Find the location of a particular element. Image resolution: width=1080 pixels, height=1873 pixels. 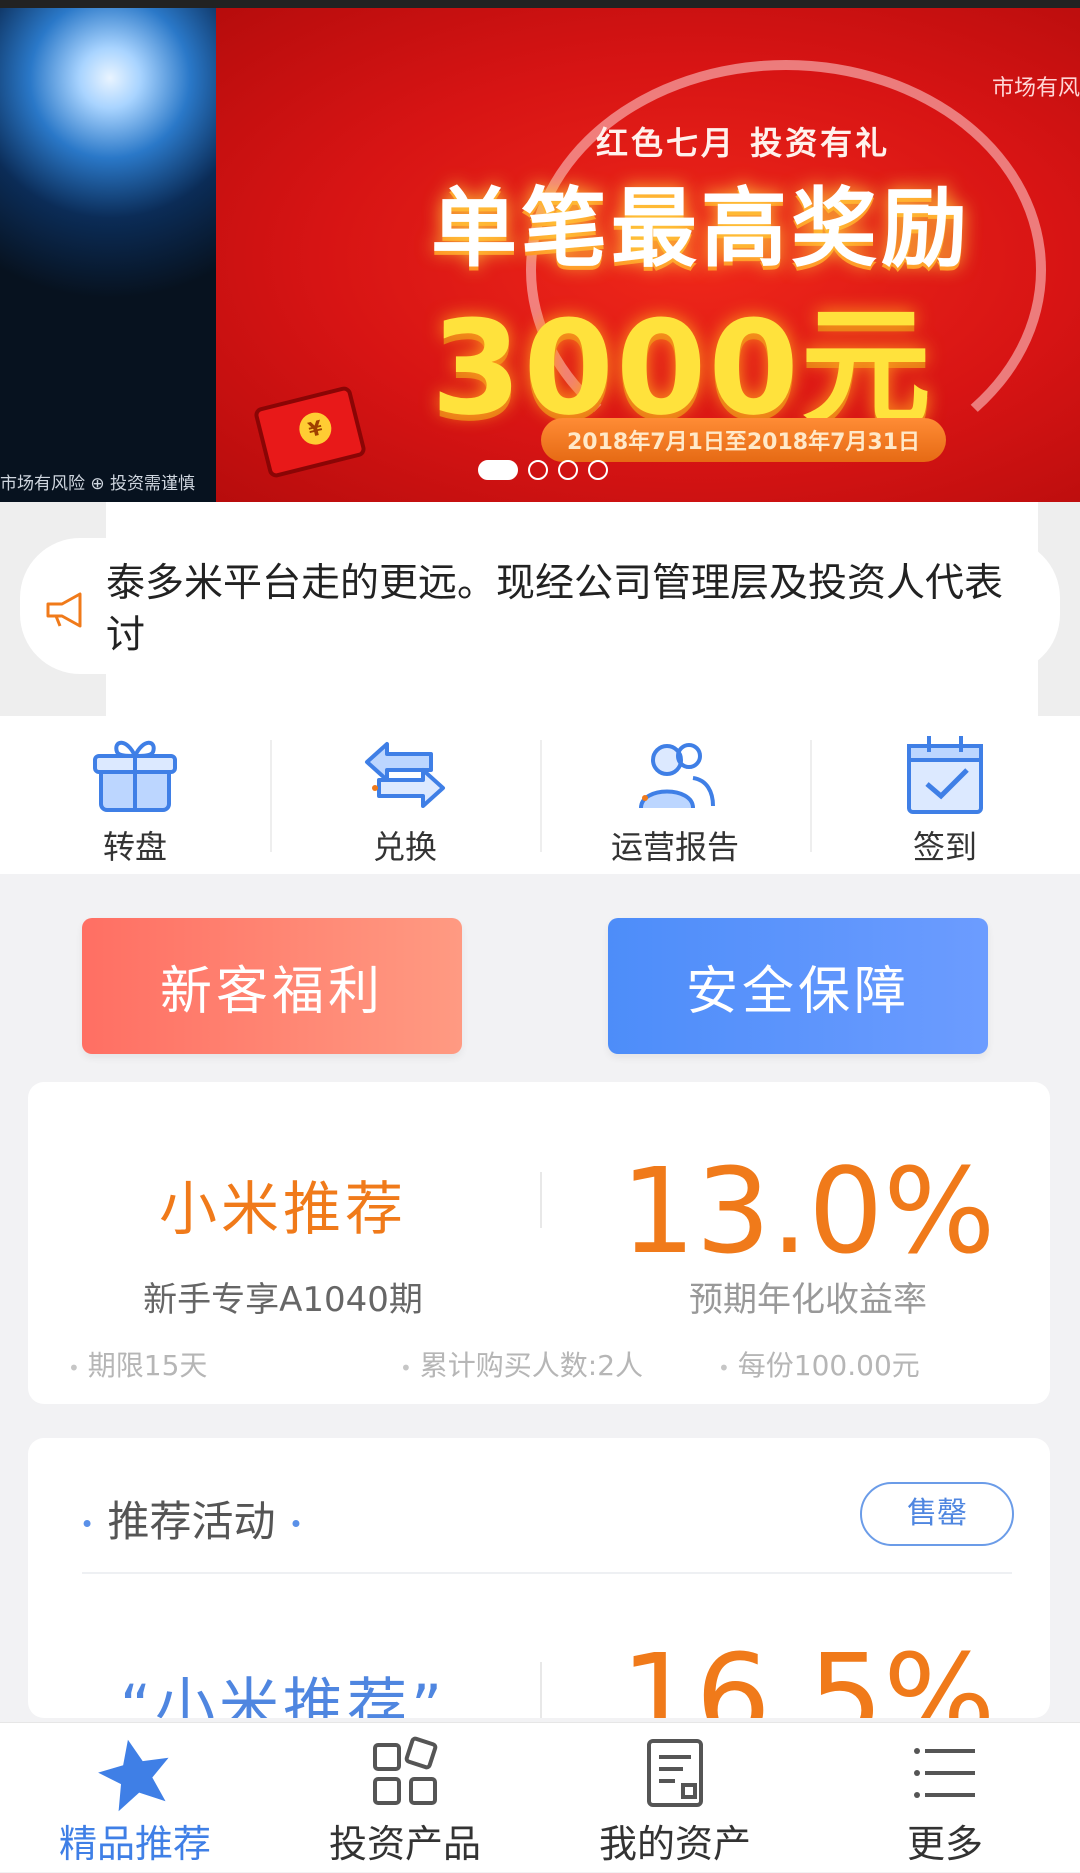

exchange-arrows-icon is located at coordinates (405, 775).